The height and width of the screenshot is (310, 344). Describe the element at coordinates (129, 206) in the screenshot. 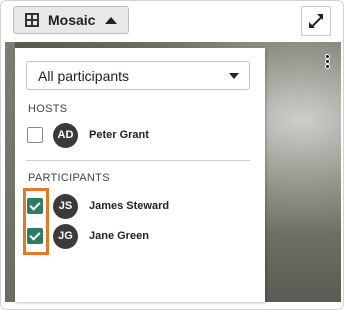

I see `participant-name: James Steward` at that location.